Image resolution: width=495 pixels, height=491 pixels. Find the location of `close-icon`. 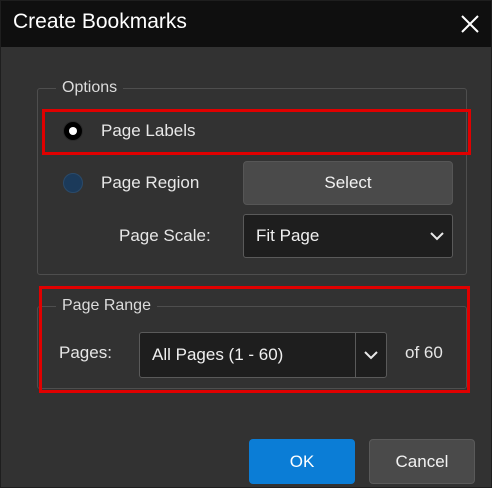

close-icon is located at coordinates (470, 24).